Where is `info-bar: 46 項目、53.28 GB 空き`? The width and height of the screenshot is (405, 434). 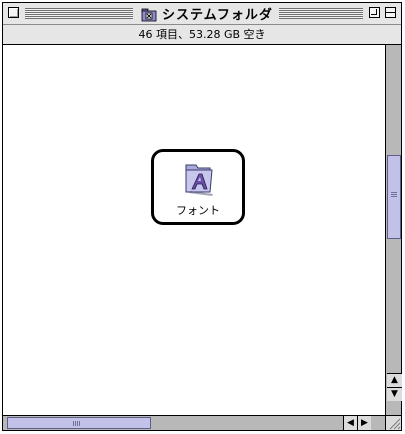
info-bar: 46 項目、53.28 GB 空き is located at coordinates (202, 35).